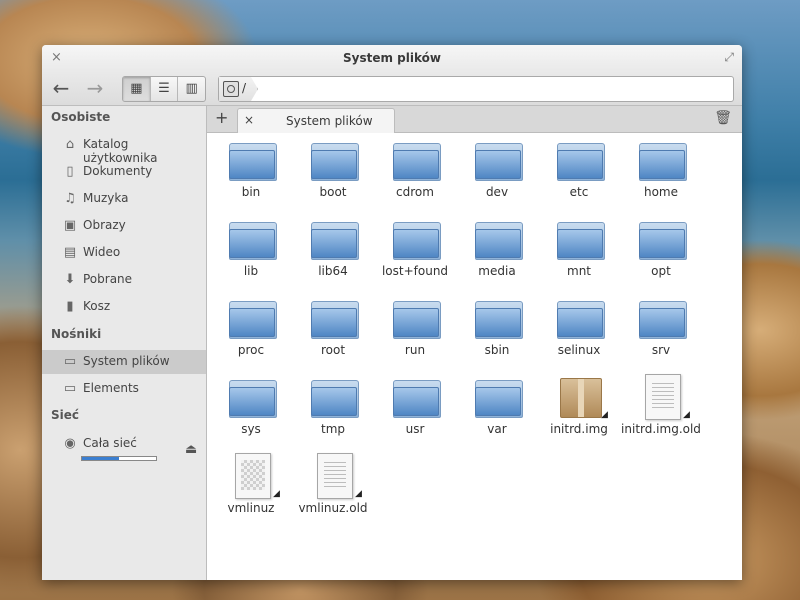 The image size is (800, 600). Describe the element at coordinates (581, 398) in the screenshot. I see `package-icon` at that location.